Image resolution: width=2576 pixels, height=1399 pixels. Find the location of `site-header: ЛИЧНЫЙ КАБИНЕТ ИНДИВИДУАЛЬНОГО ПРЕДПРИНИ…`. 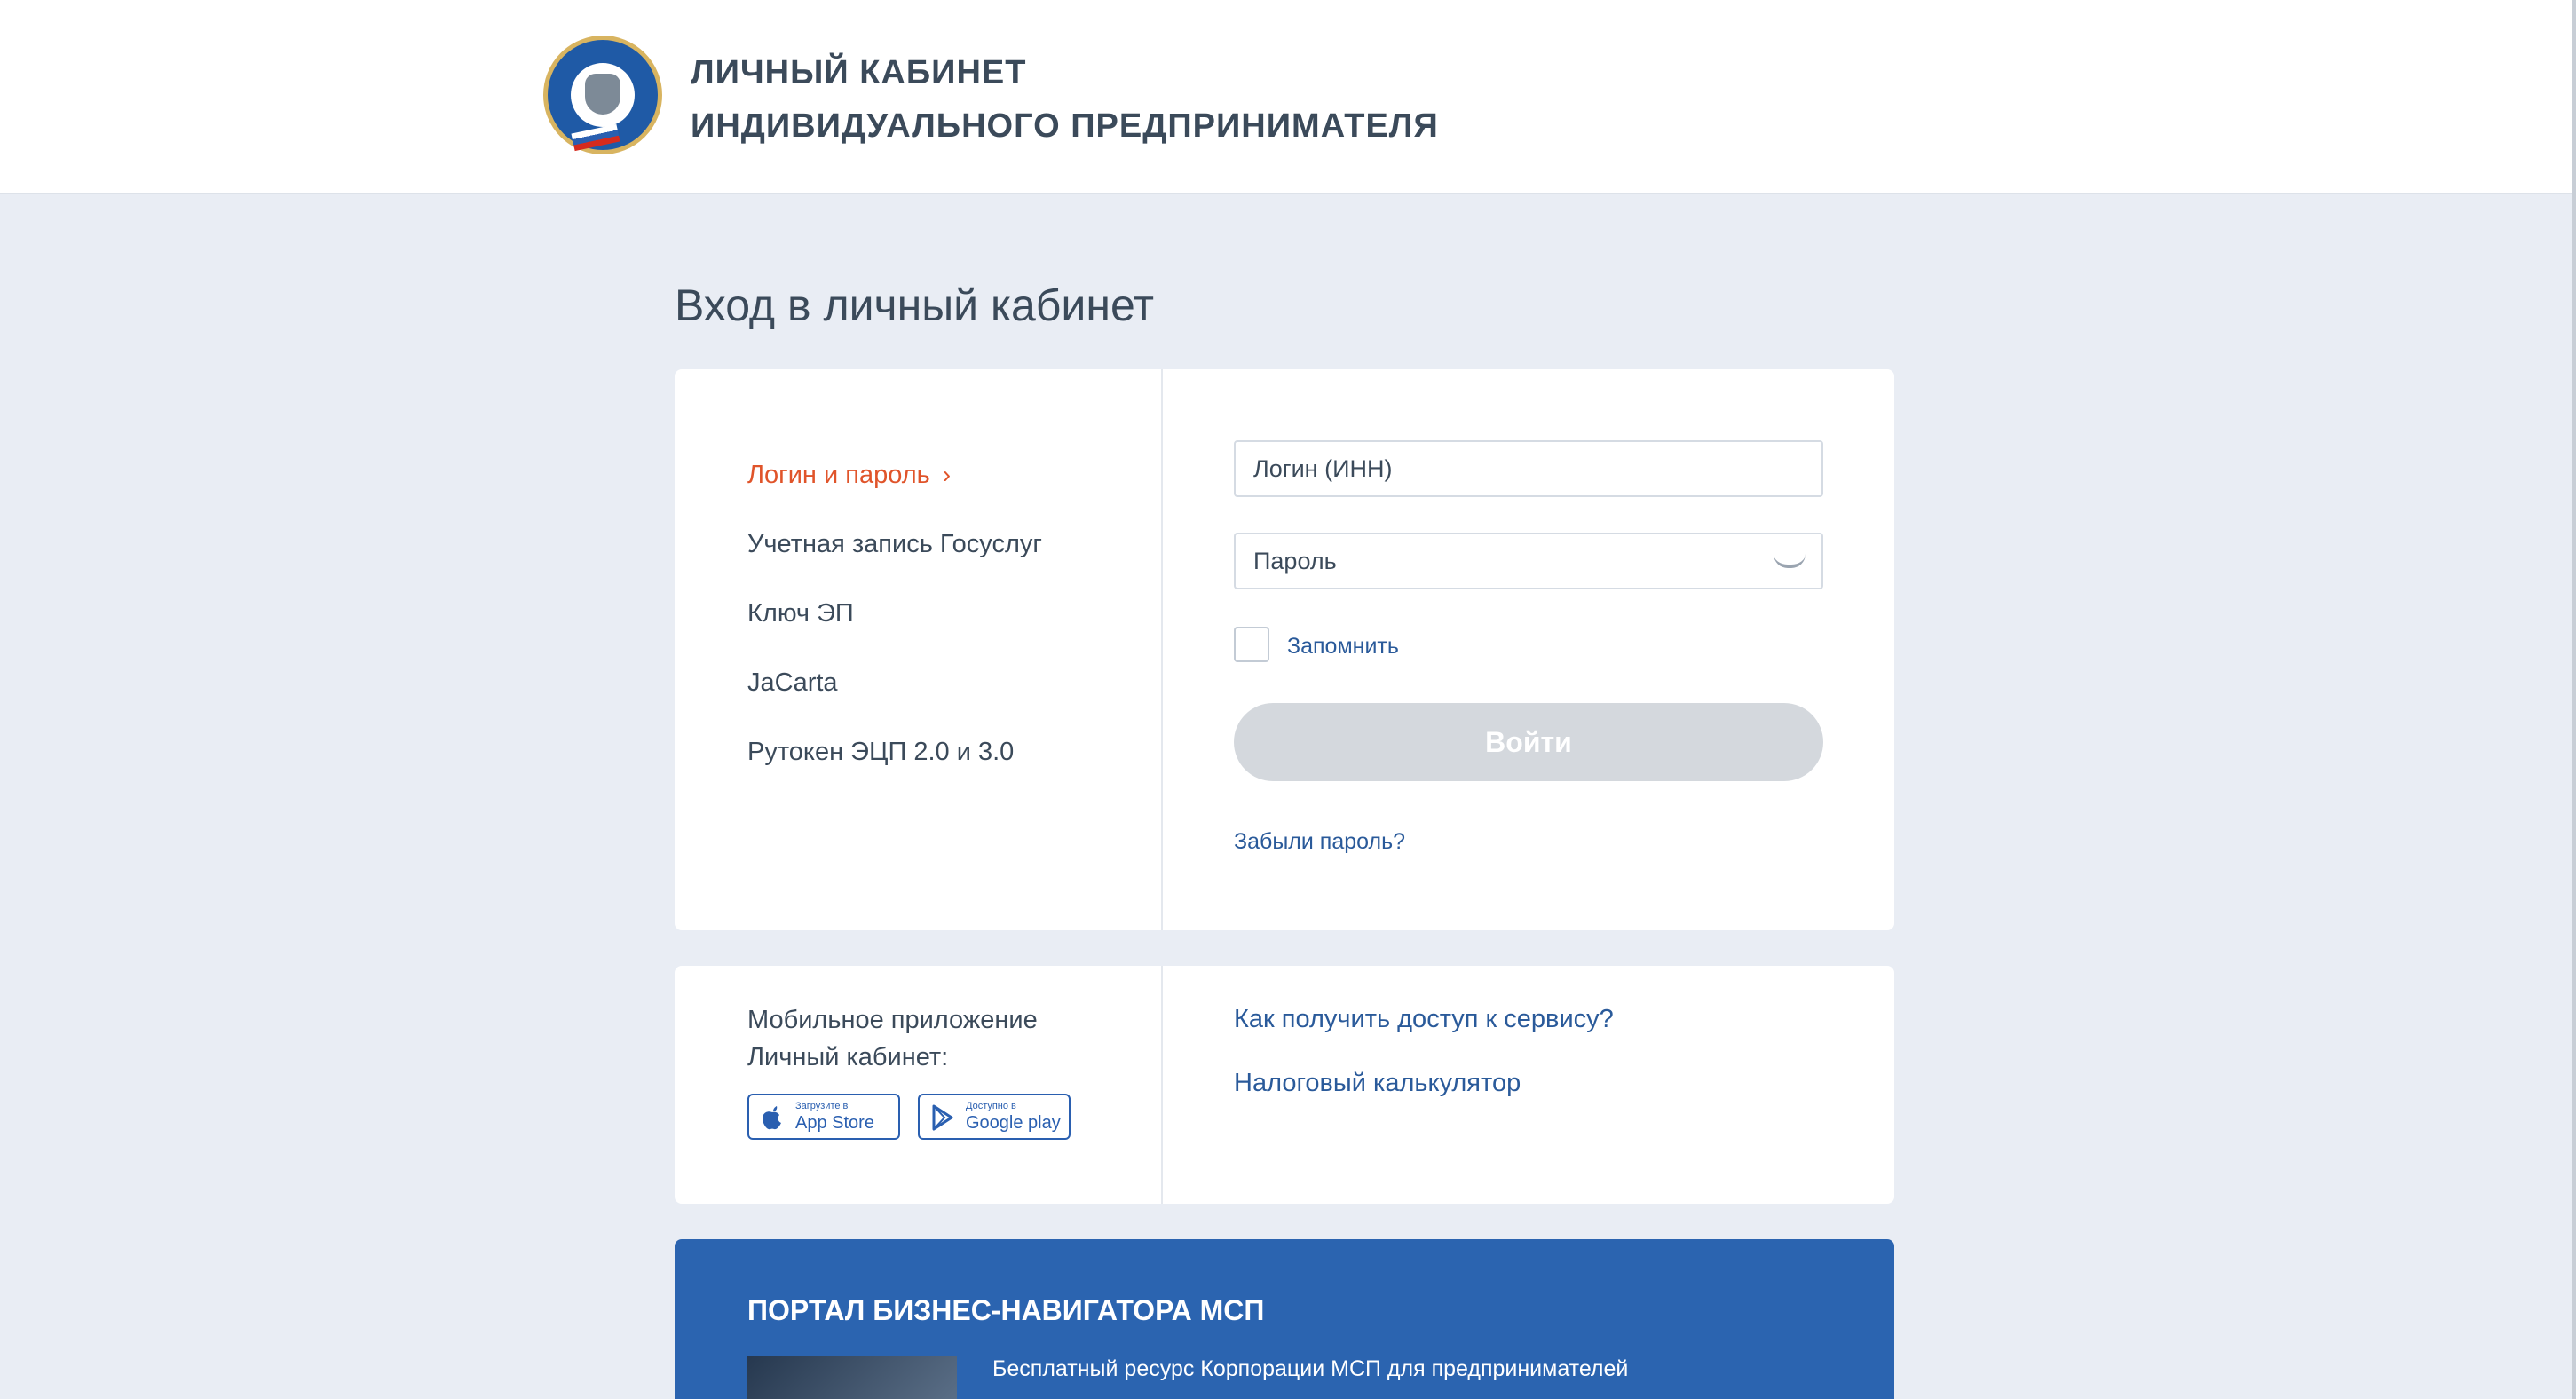

site-header: ЛИЧНЫЙ КАБИНЕТ ИНДИВИДУАЛЬНОГО ПРЕДПРИНИ… is located at coordinates (1286, 97).